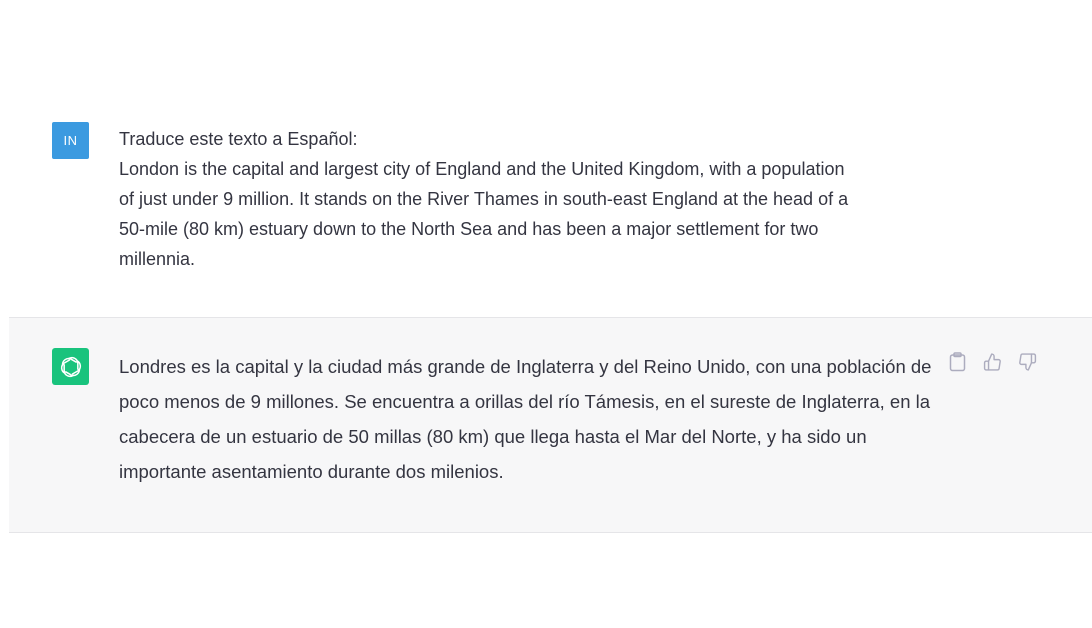 The width and height of the screenshot is (1092, 628). I want to click on thumbs-down-button, so click(1027, 361).